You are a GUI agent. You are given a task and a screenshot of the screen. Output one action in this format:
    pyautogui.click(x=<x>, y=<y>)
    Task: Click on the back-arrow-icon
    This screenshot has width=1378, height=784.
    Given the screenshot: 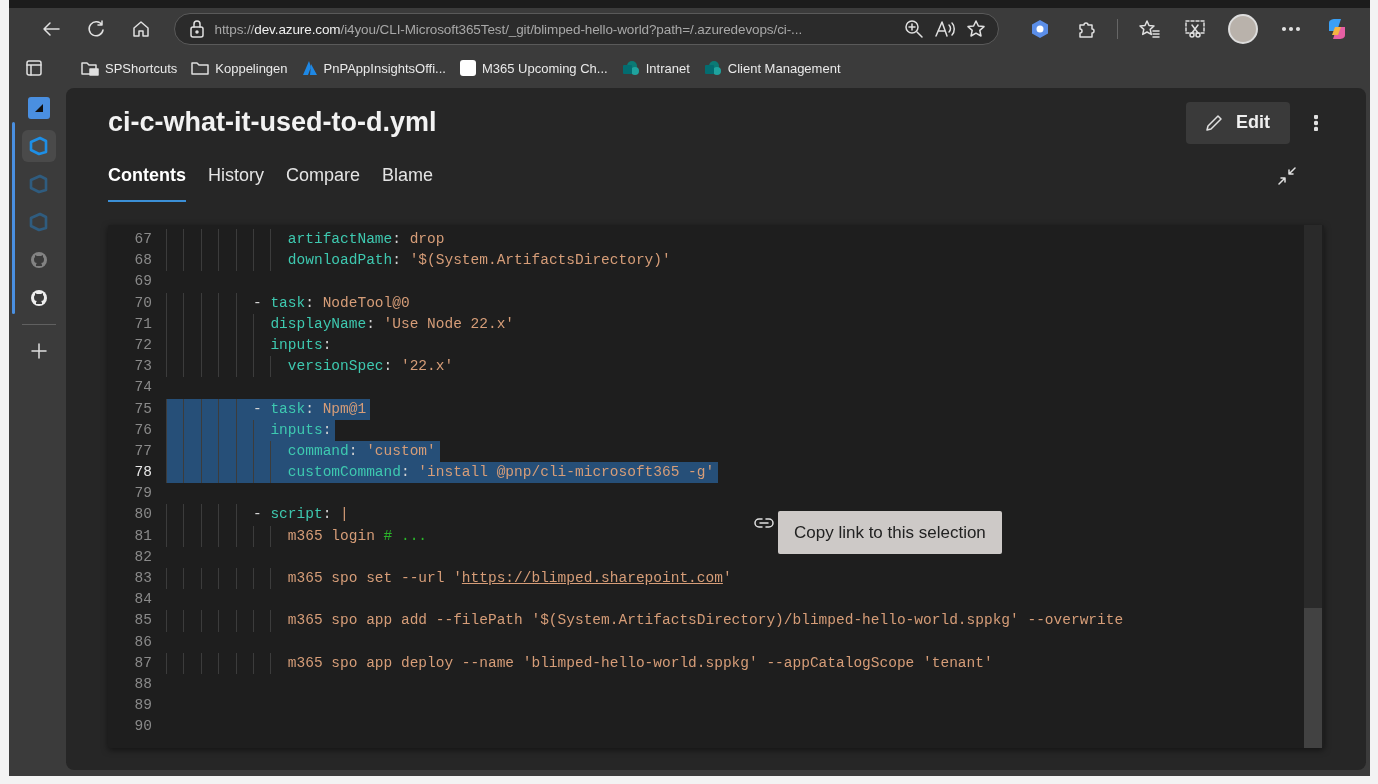 What is the action you would take?
    pyautogui.click(x=51, y=29)
    